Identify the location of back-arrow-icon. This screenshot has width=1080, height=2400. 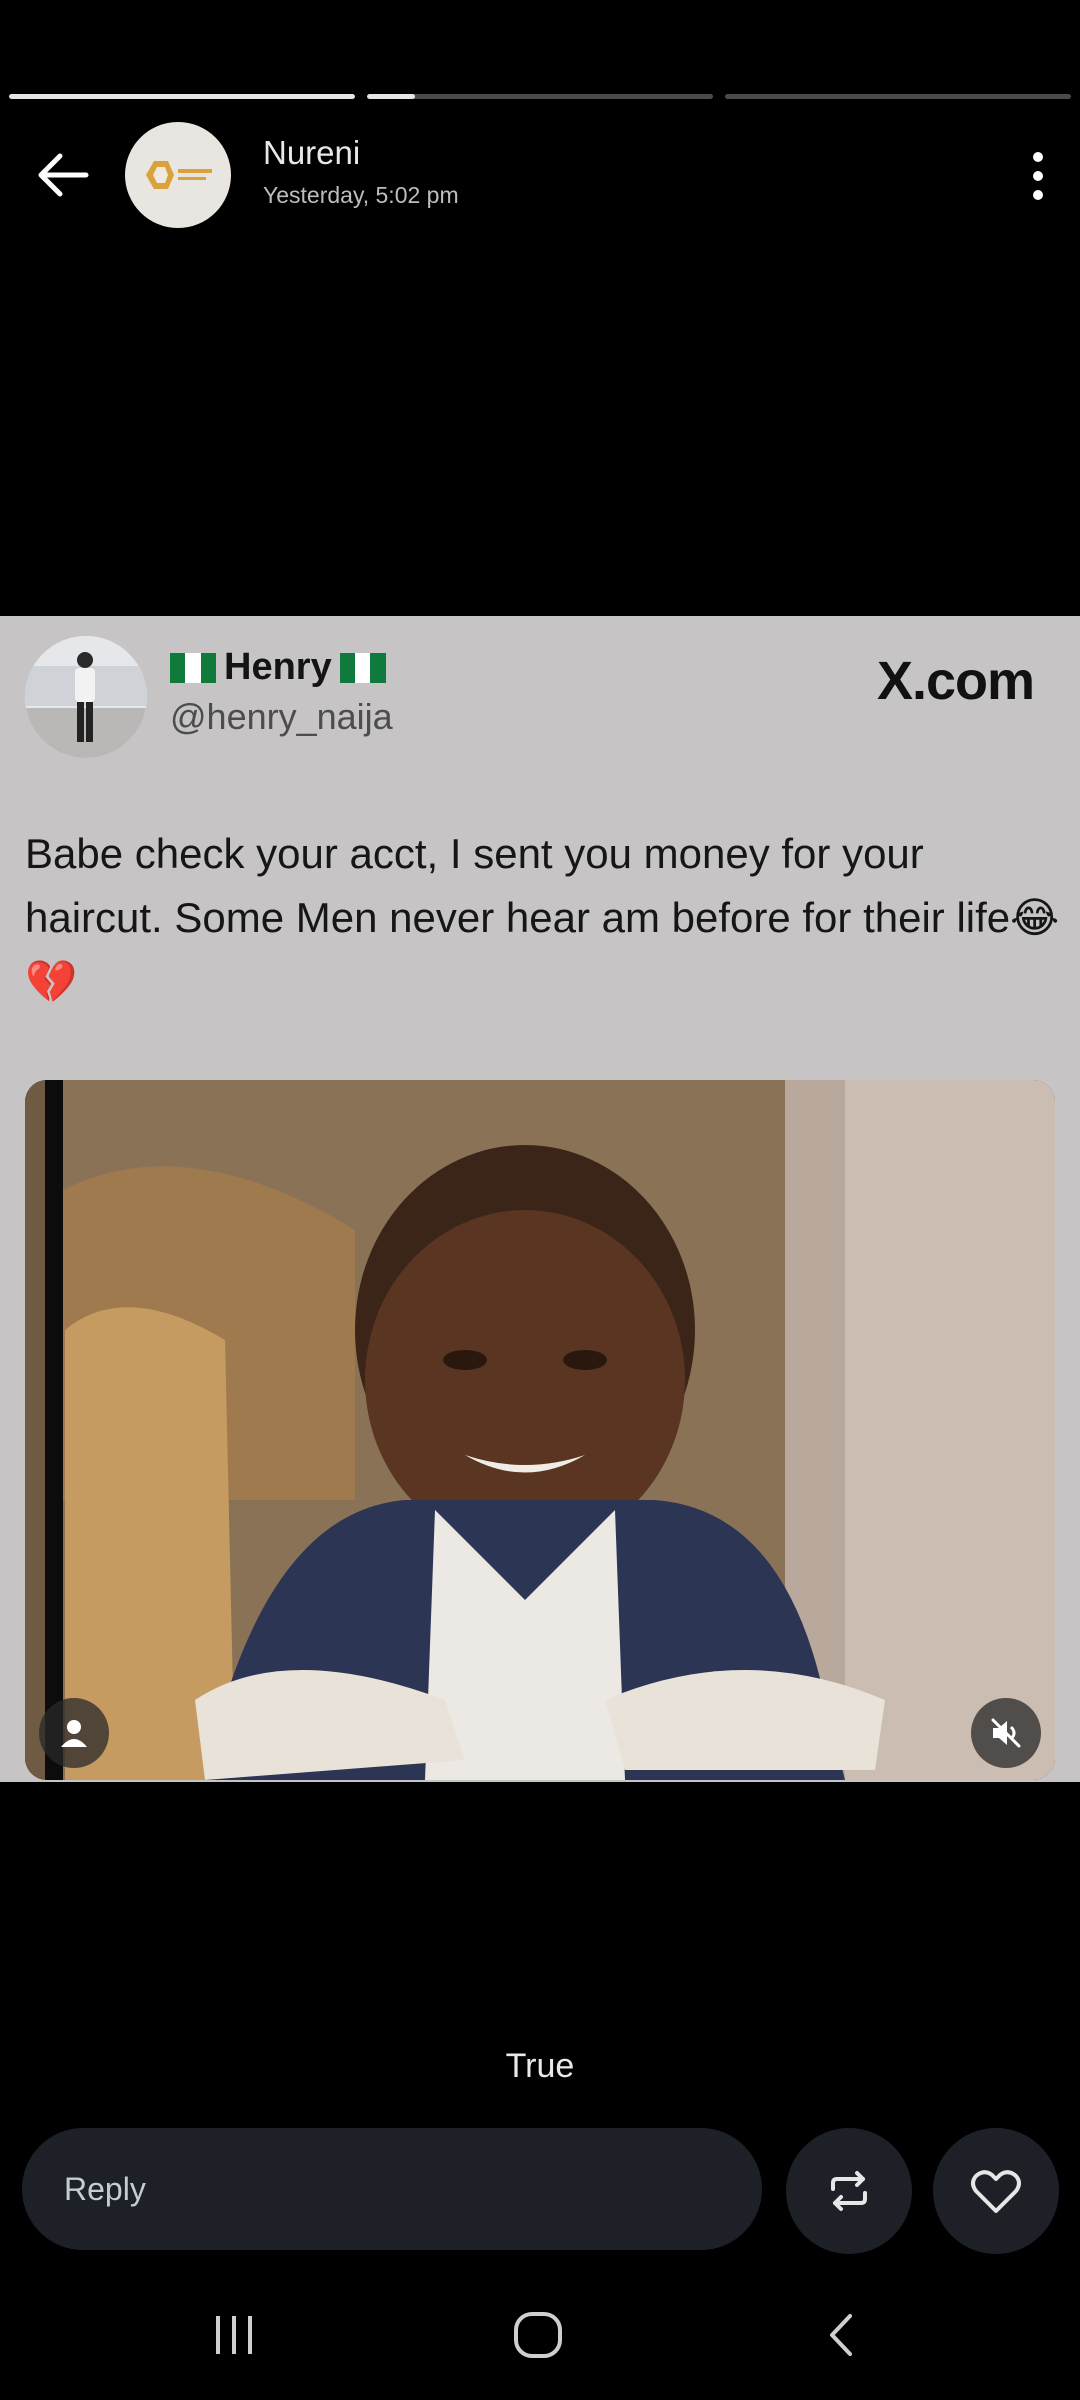
(63, 175).